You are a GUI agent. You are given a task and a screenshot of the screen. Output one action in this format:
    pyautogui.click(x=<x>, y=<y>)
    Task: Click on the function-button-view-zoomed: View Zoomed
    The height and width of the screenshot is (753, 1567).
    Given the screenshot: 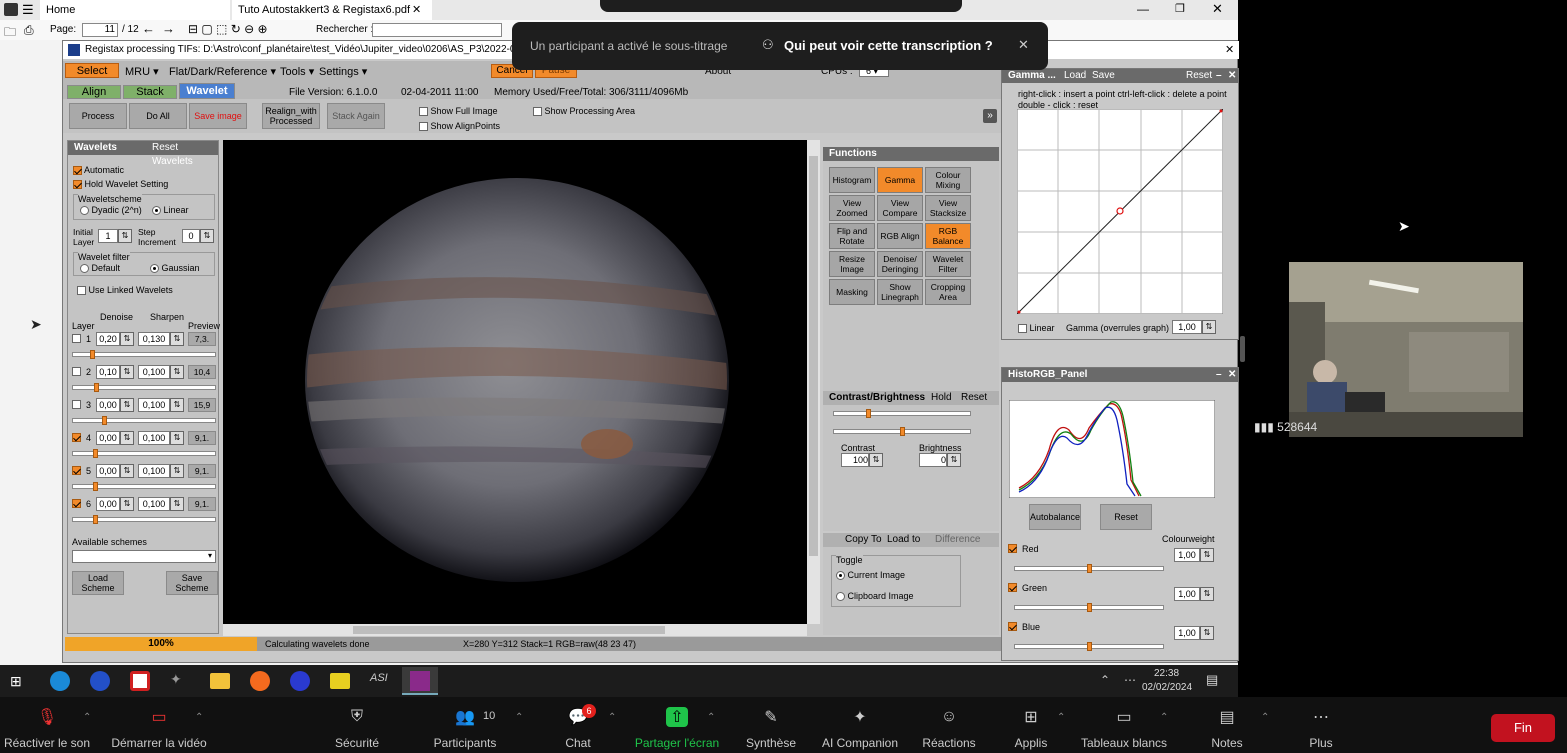 What is the action you would take?
    pyautogui.click(x=852, y=208)
    